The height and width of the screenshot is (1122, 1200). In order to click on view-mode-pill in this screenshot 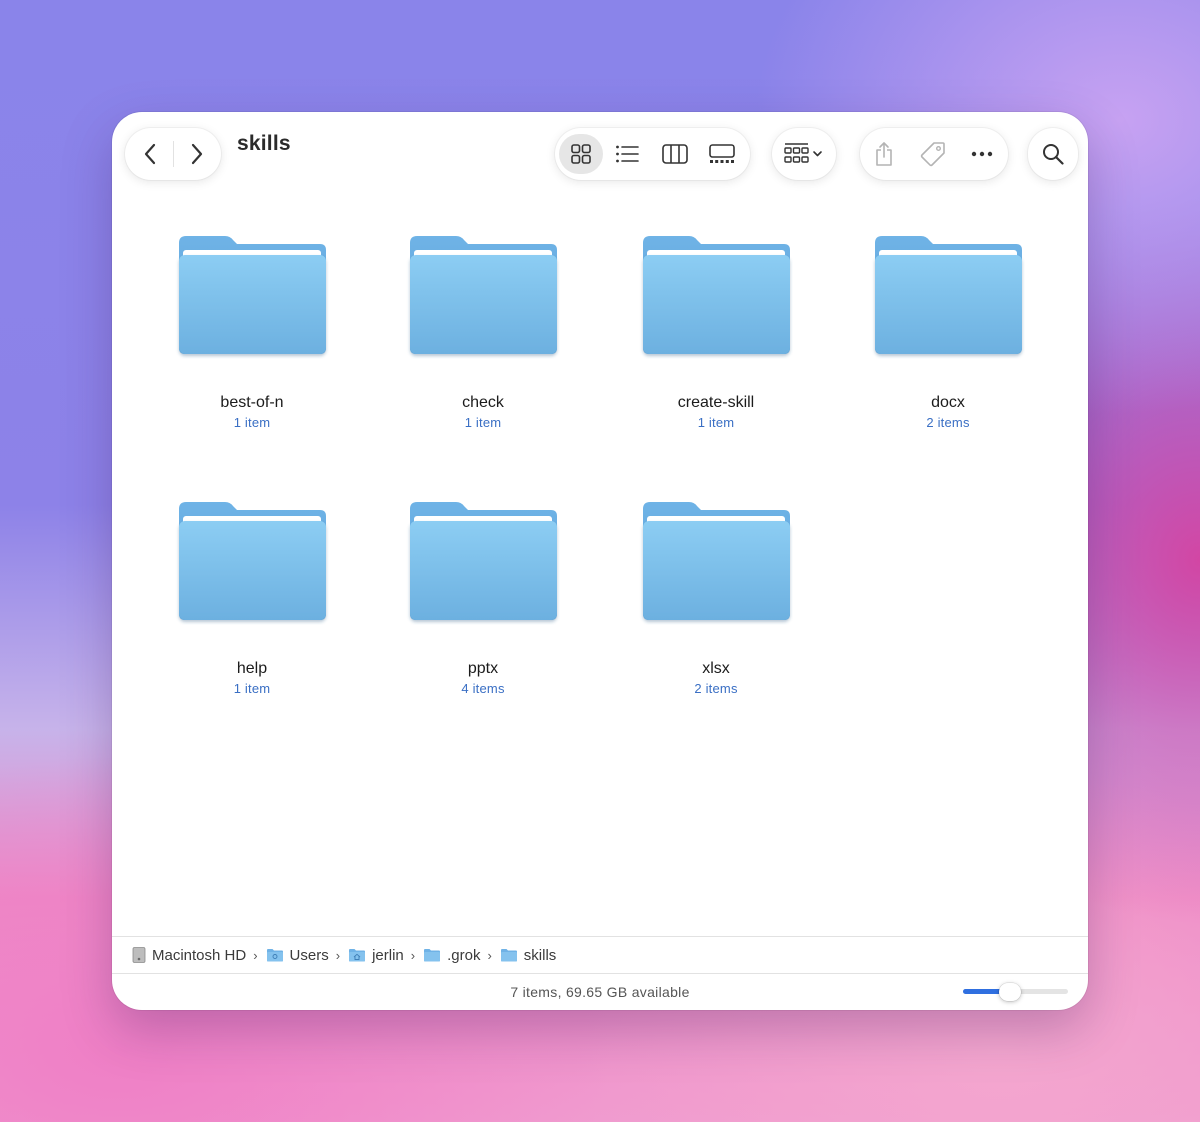, I will do `click(652, 154)`.